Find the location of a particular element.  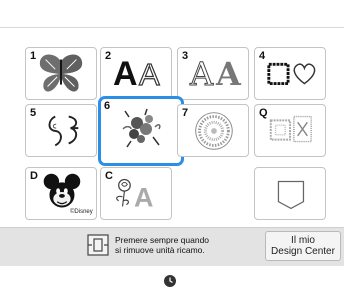

category-tile-pocket is located at coordinates (290, 193).